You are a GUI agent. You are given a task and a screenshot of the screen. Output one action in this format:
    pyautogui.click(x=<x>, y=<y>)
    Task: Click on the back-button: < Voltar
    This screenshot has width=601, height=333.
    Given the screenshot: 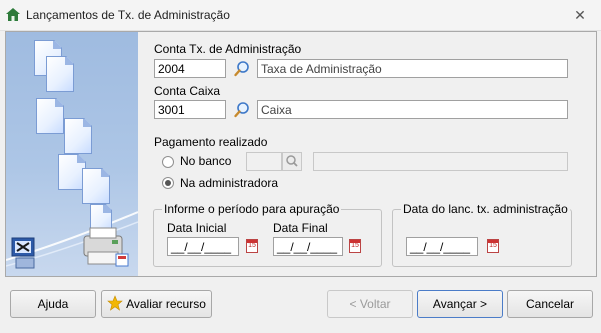 What is the action you would take?
    pyautogui.click(x=370, y=304)
    